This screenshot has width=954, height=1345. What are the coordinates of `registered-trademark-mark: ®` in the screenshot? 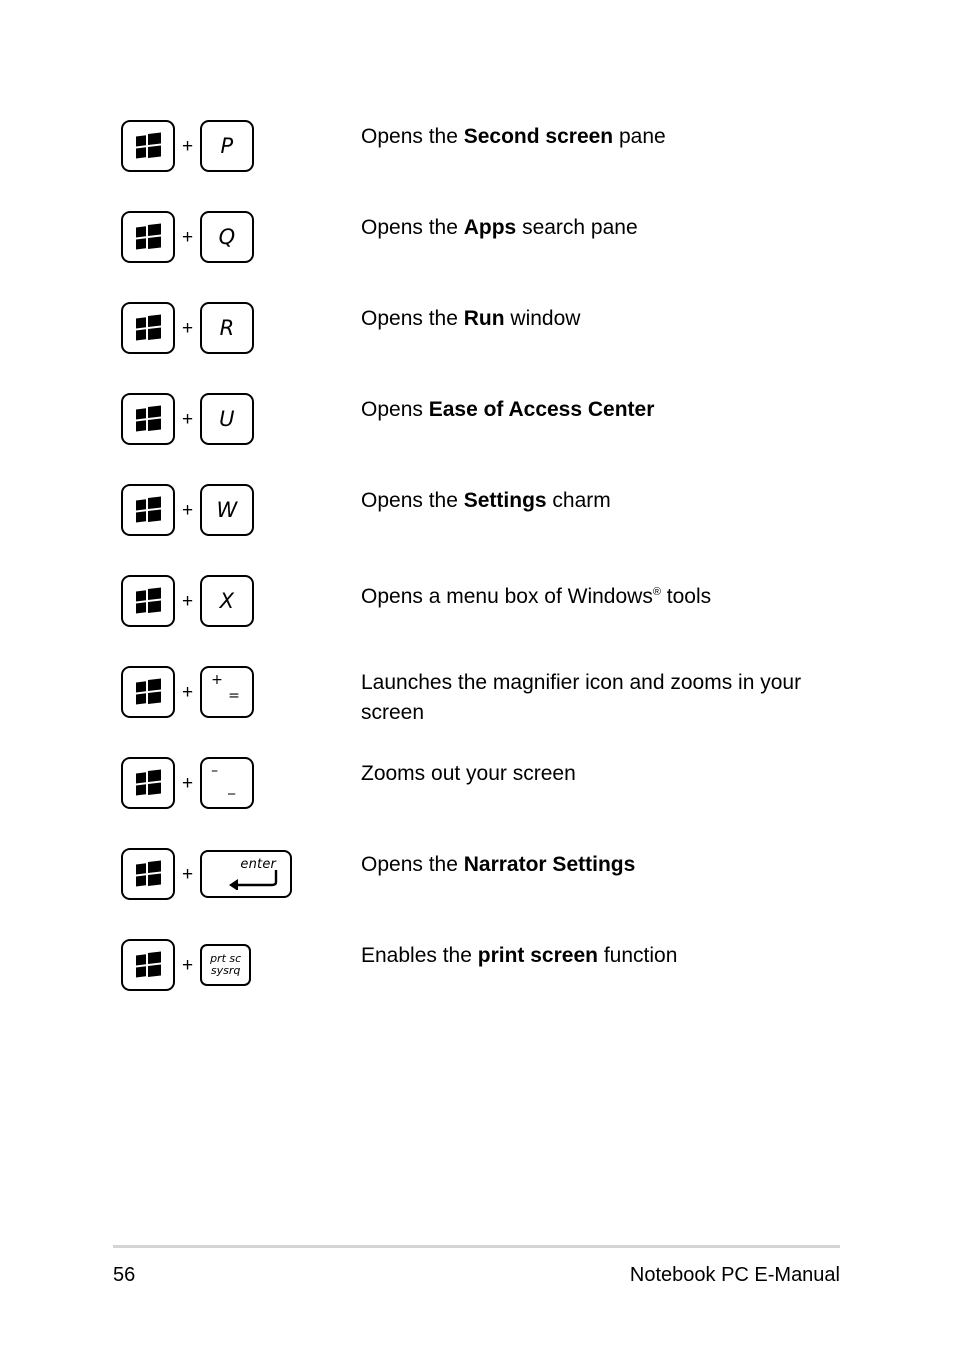 It's located at (656, 592).